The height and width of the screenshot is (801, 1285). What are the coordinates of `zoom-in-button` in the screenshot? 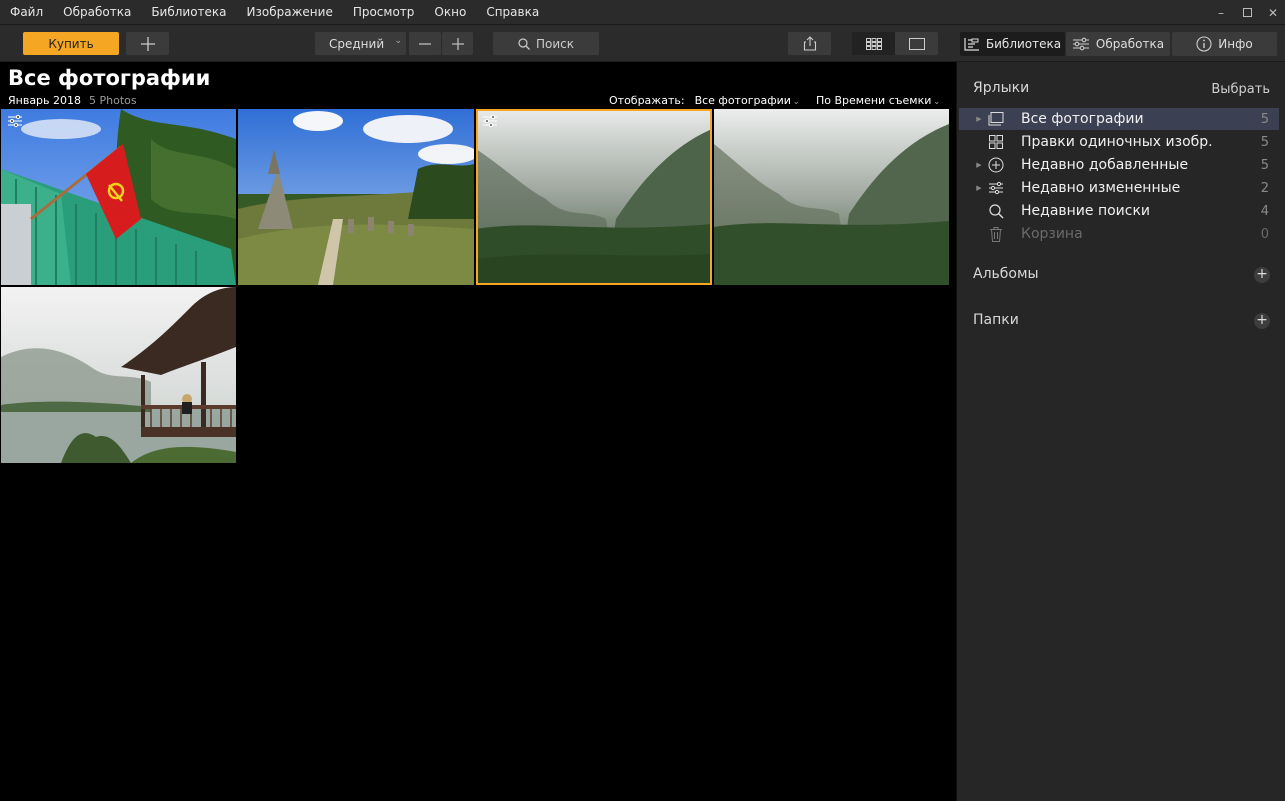 It's located at (457, 43).